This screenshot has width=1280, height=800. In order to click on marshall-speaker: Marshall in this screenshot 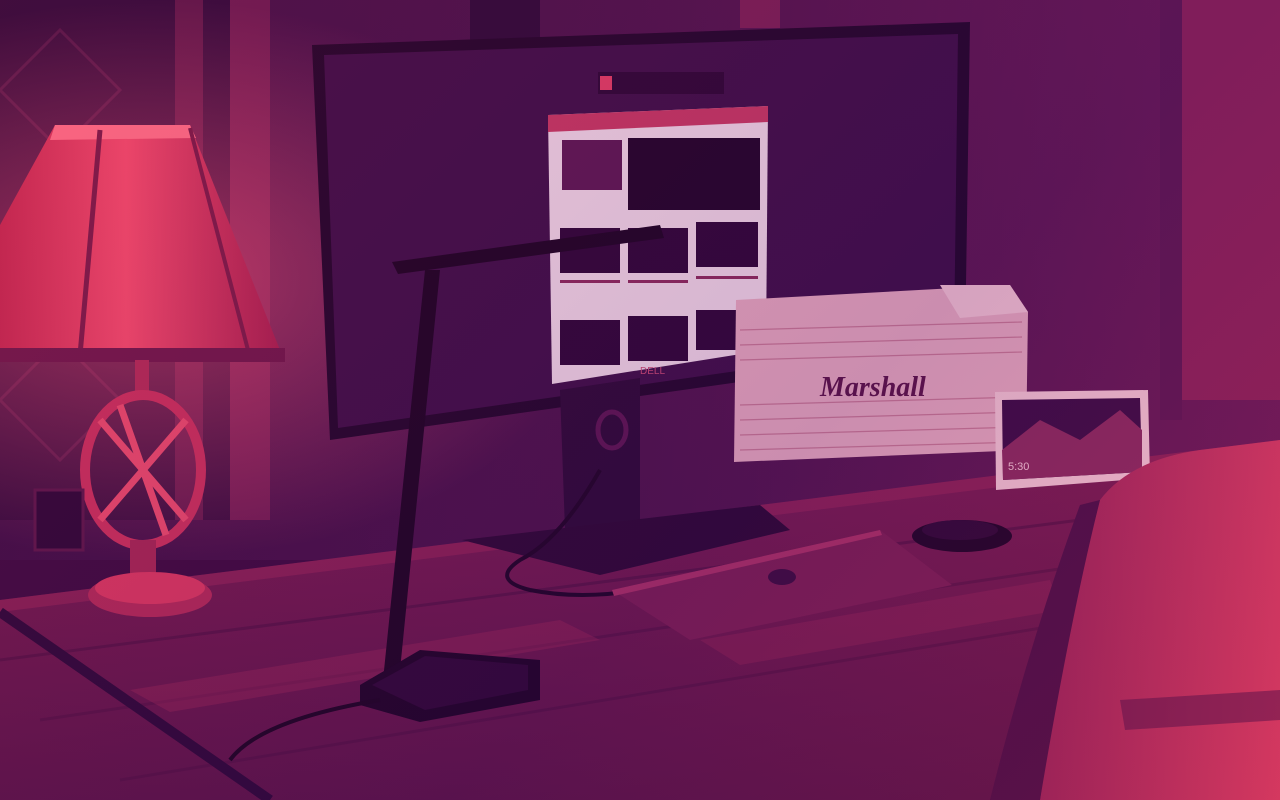, I will do `click(881, 373)`.